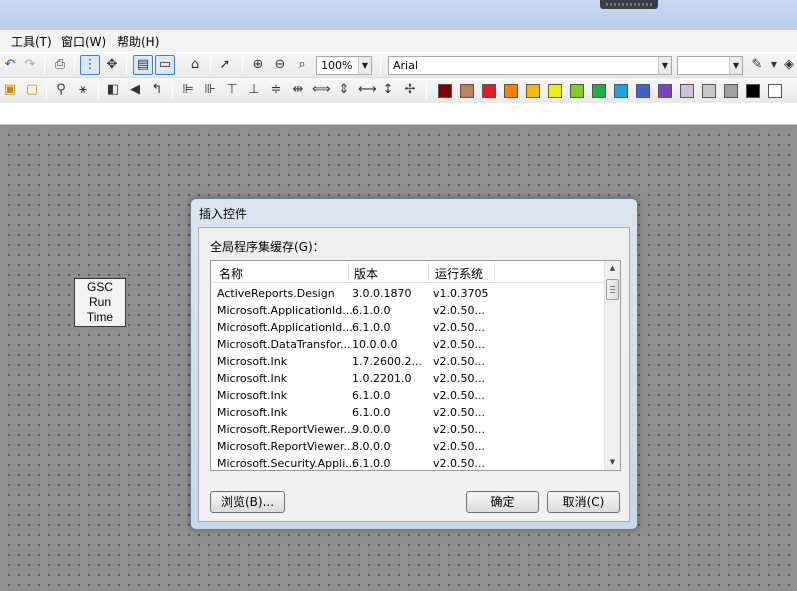  What do you see at coordinates (135, 90) in the screenshot?
I see `align-center-icon: ◀` at bounding box center [135, 90].